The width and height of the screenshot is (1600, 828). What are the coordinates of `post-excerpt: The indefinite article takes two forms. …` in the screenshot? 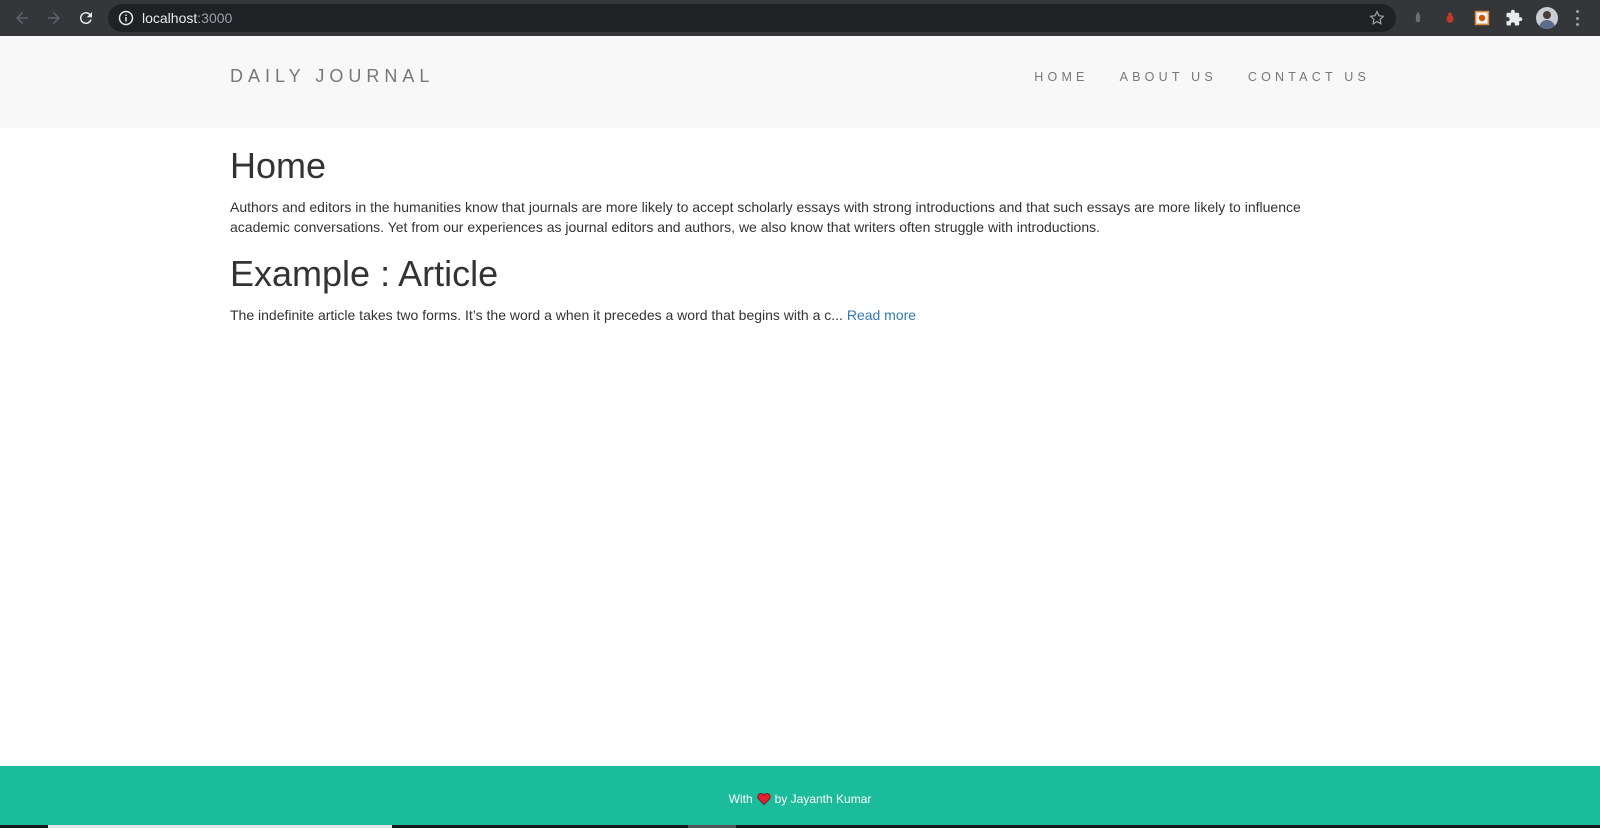 It's located at (780, 315).